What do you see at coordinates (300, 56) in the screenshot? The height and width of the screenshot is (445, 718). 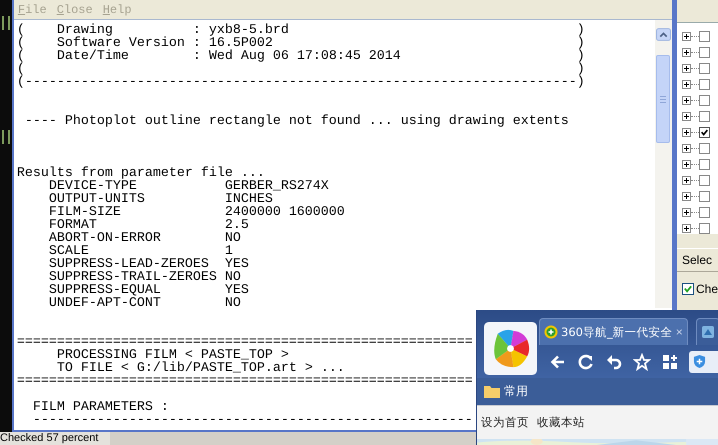 I see `log-line: ( Date/Time : Wed Aug 06 17:08:45 2014 )` at bounding box center [300, 56].